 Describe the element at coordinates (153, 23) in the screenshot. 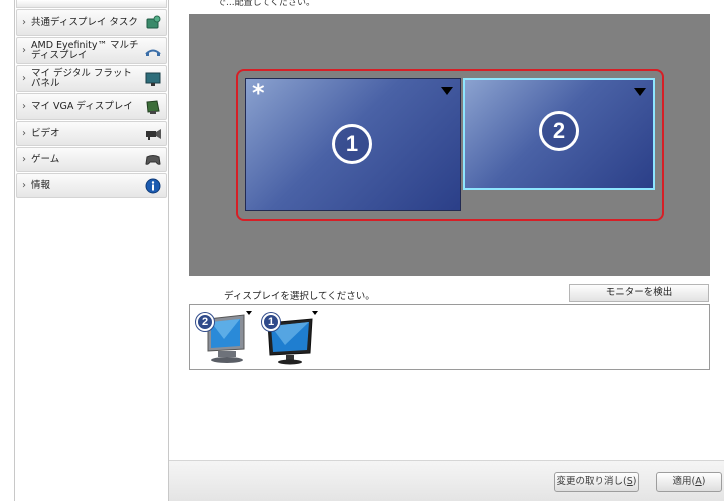

I see `display-tasks-icon` at that location.